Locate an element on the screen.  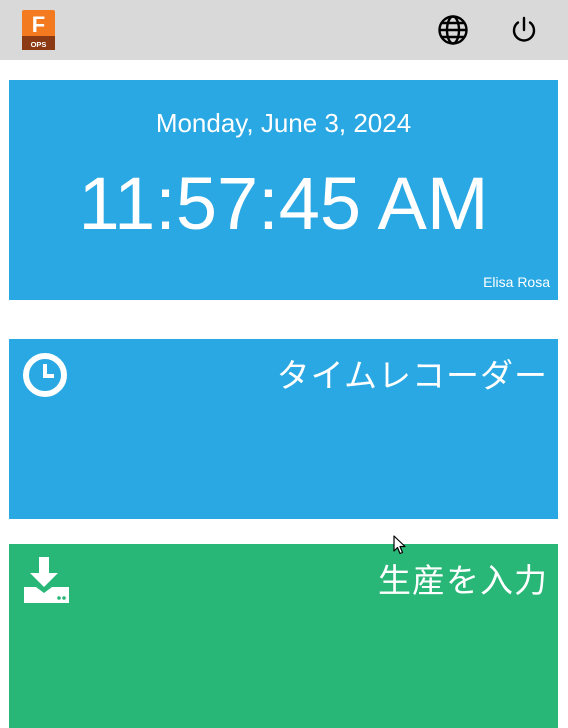
user-name: Elisa Rosa is located at coordinates (516, 282).